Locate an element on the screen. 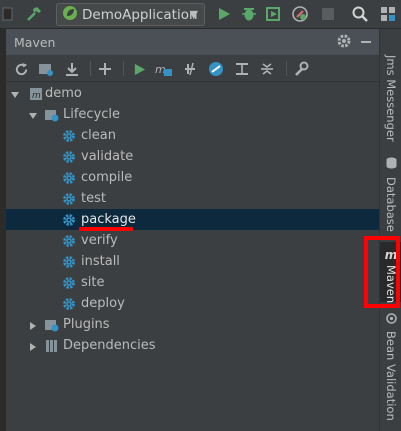 This screenshot has height=431, width=401. debug-icon is located at coordinates (249, 14).